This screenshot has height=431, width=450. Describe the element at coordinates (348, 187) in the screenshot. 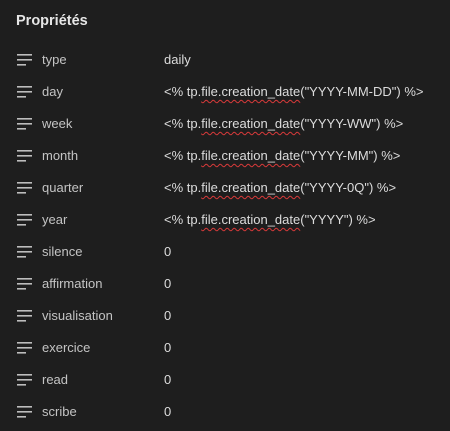

I see `property-value-text: ("YYYY-0Q") %>` at that location.